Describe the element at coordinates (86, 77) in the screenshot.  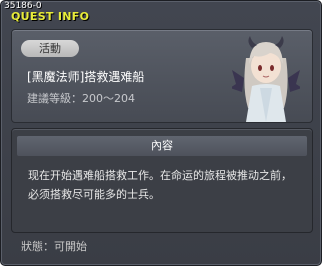
I see `quest-name: [黑魔法师]搭救遇难船` at that location.